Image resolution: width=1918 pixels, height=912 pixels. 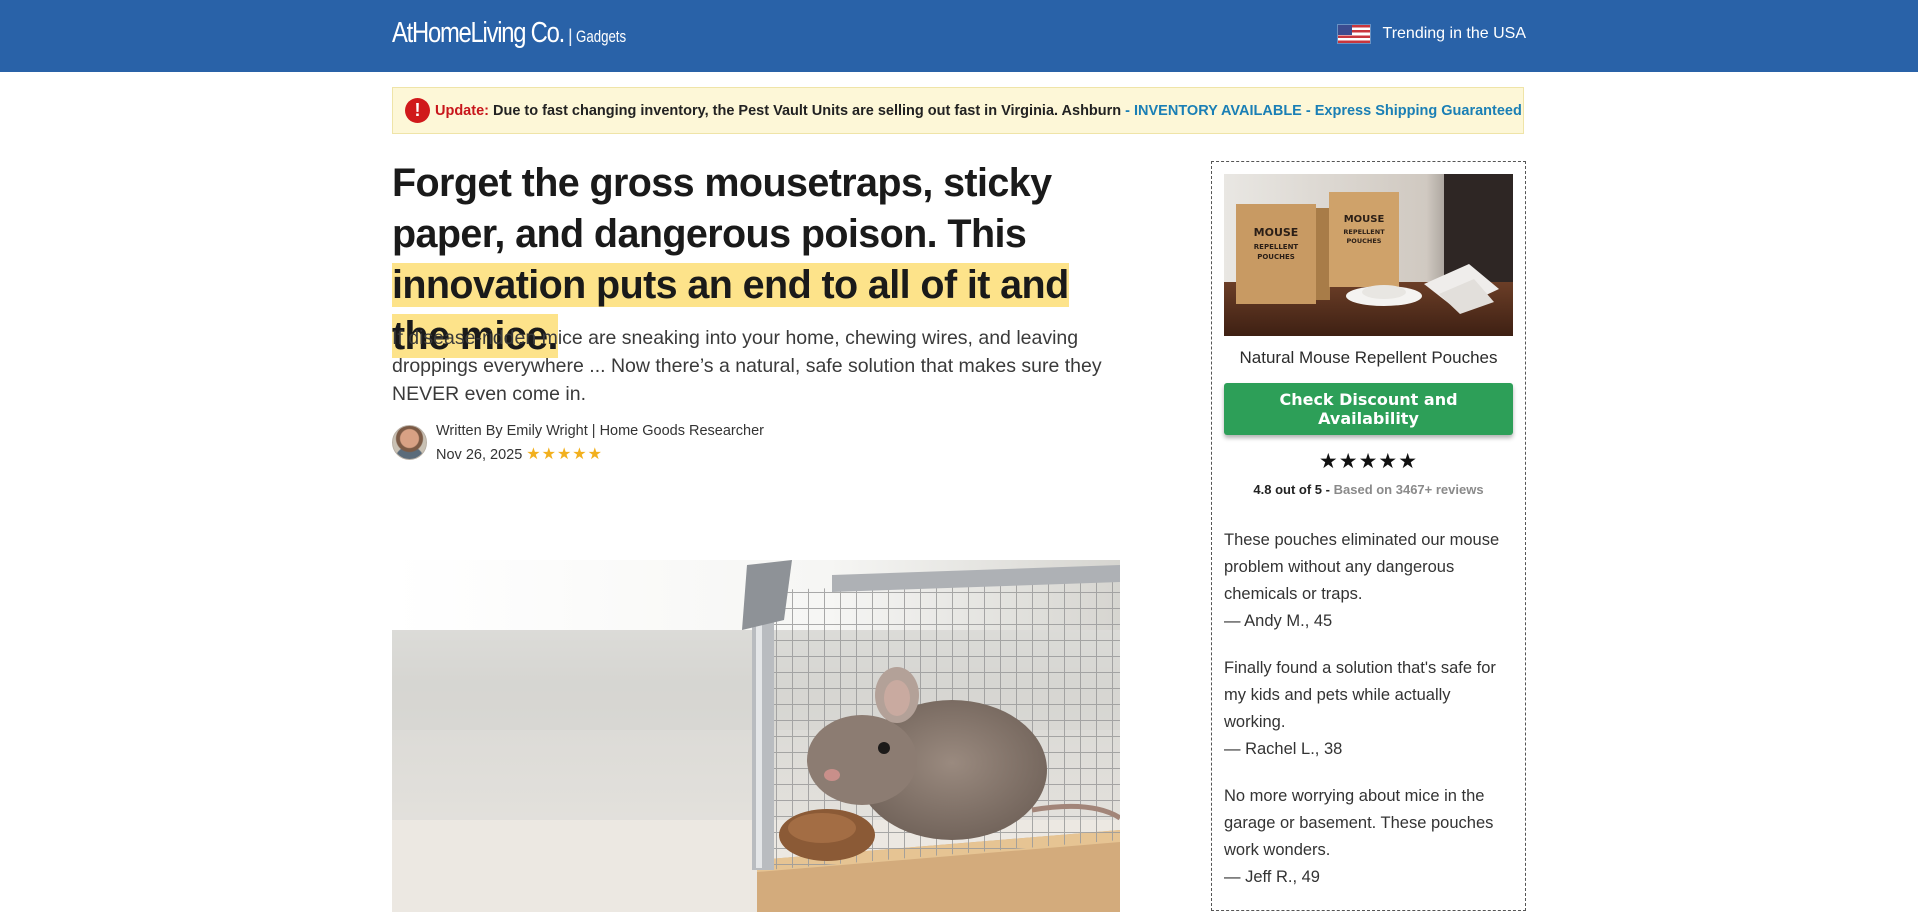 I want to click on author-avatar, so click(x=409, y=442).